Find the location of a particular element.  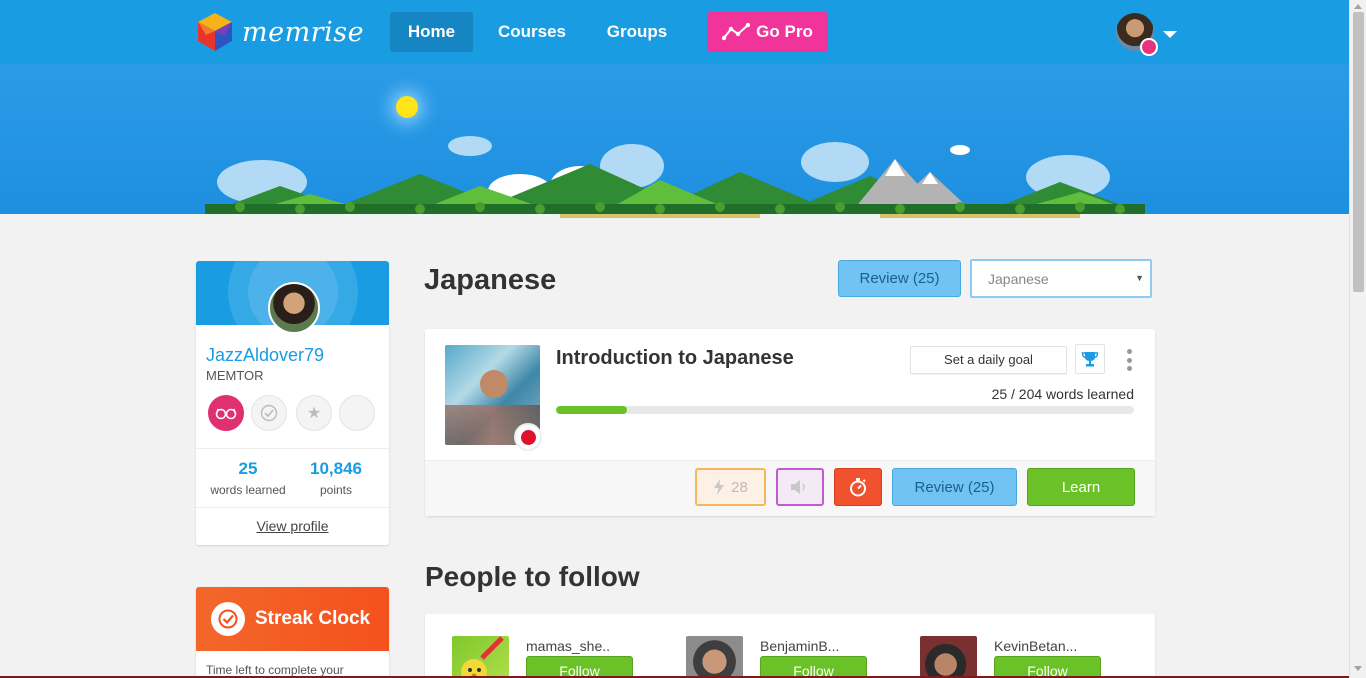

memrise-logo: memrise is located at coordinates (281, 32).